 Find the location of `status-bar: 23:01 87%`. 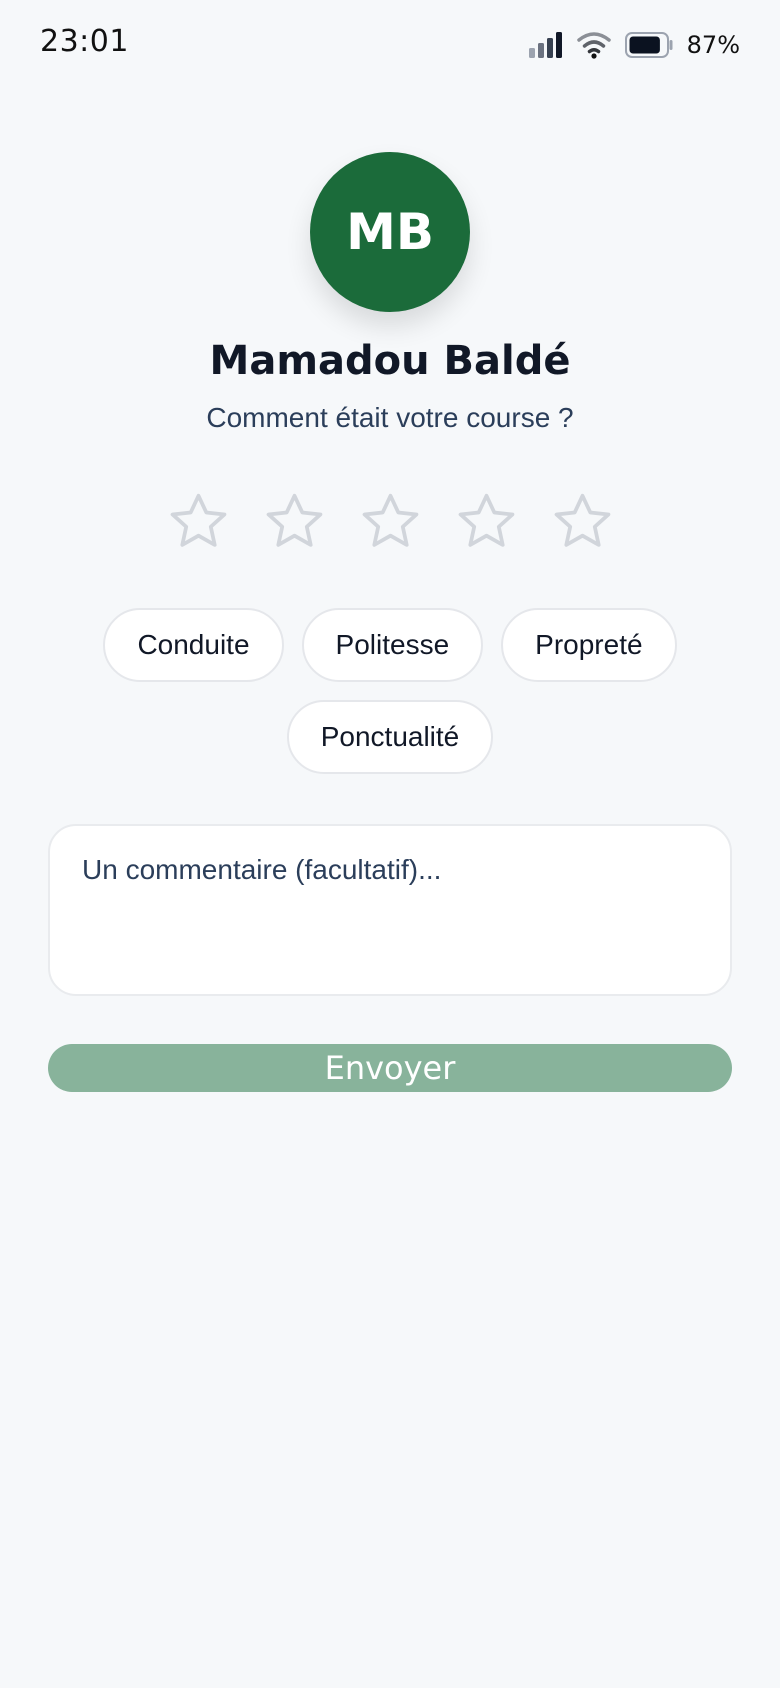

status-bar: 23:01 87% is located at coordinates (390, 44).